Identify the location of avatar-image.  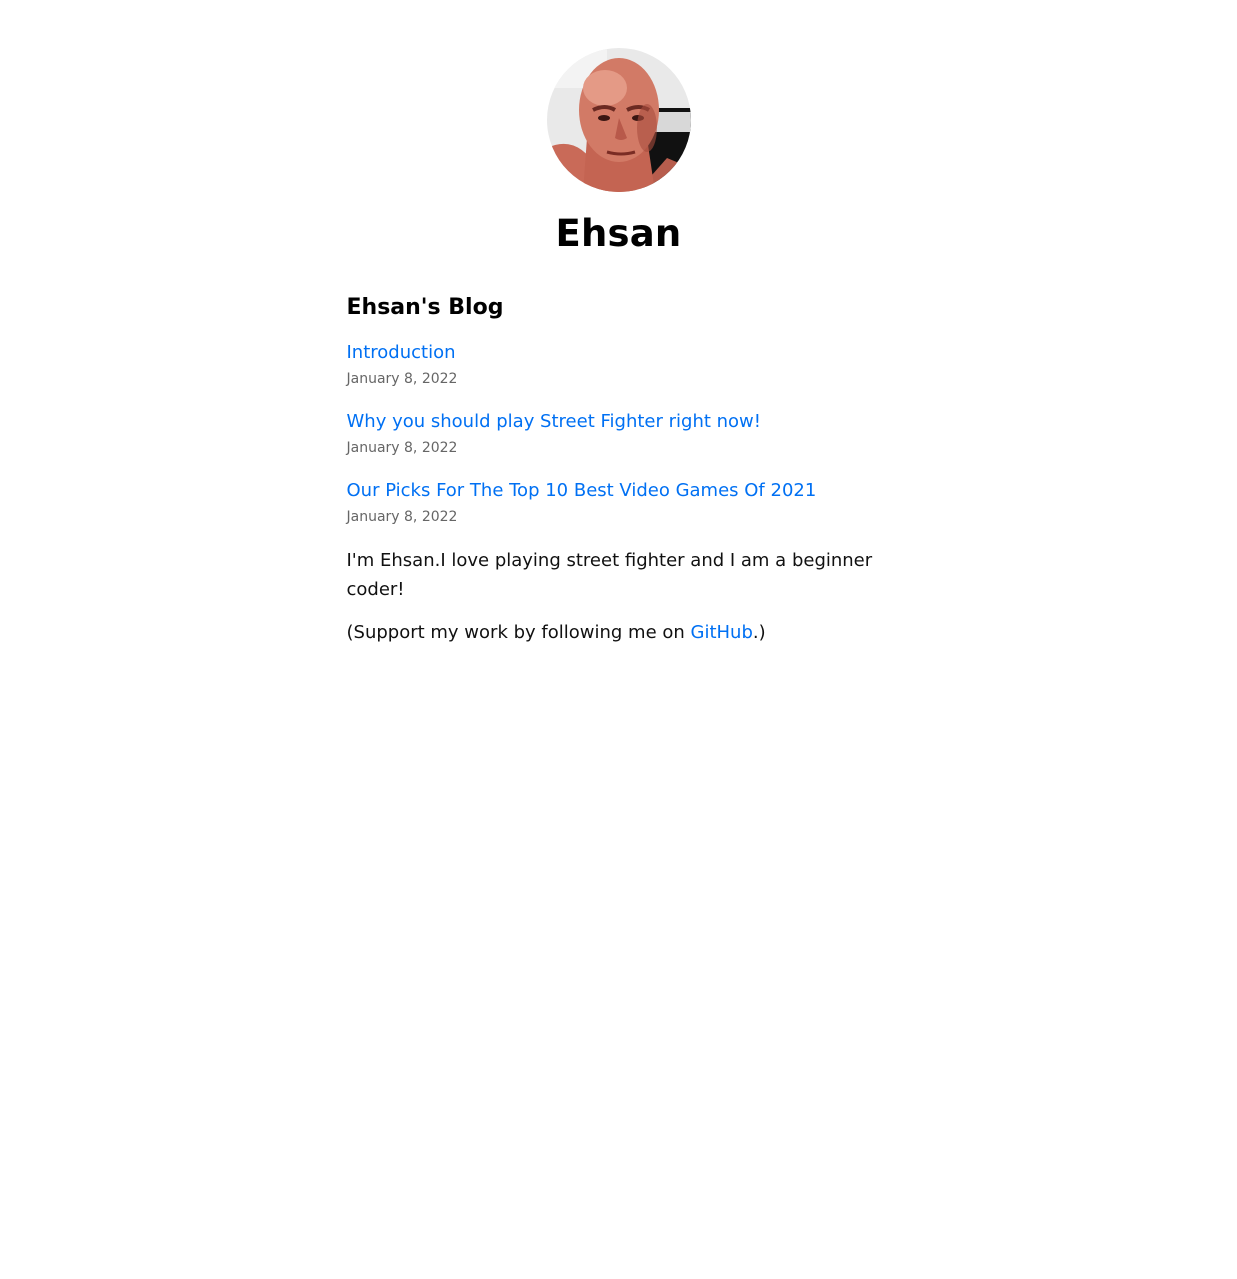
(618, 120).